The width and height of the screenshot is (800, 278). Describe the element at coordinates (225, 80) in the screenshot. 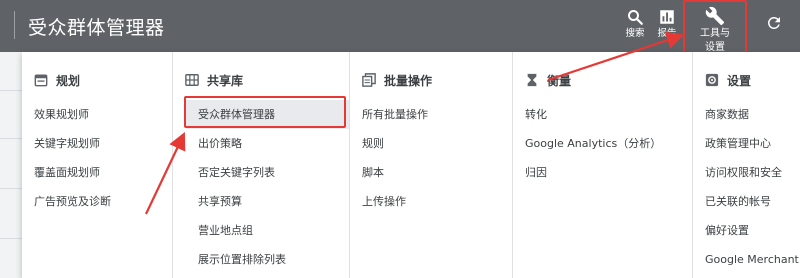

I see `column-heading-label: 共享库` at that location.